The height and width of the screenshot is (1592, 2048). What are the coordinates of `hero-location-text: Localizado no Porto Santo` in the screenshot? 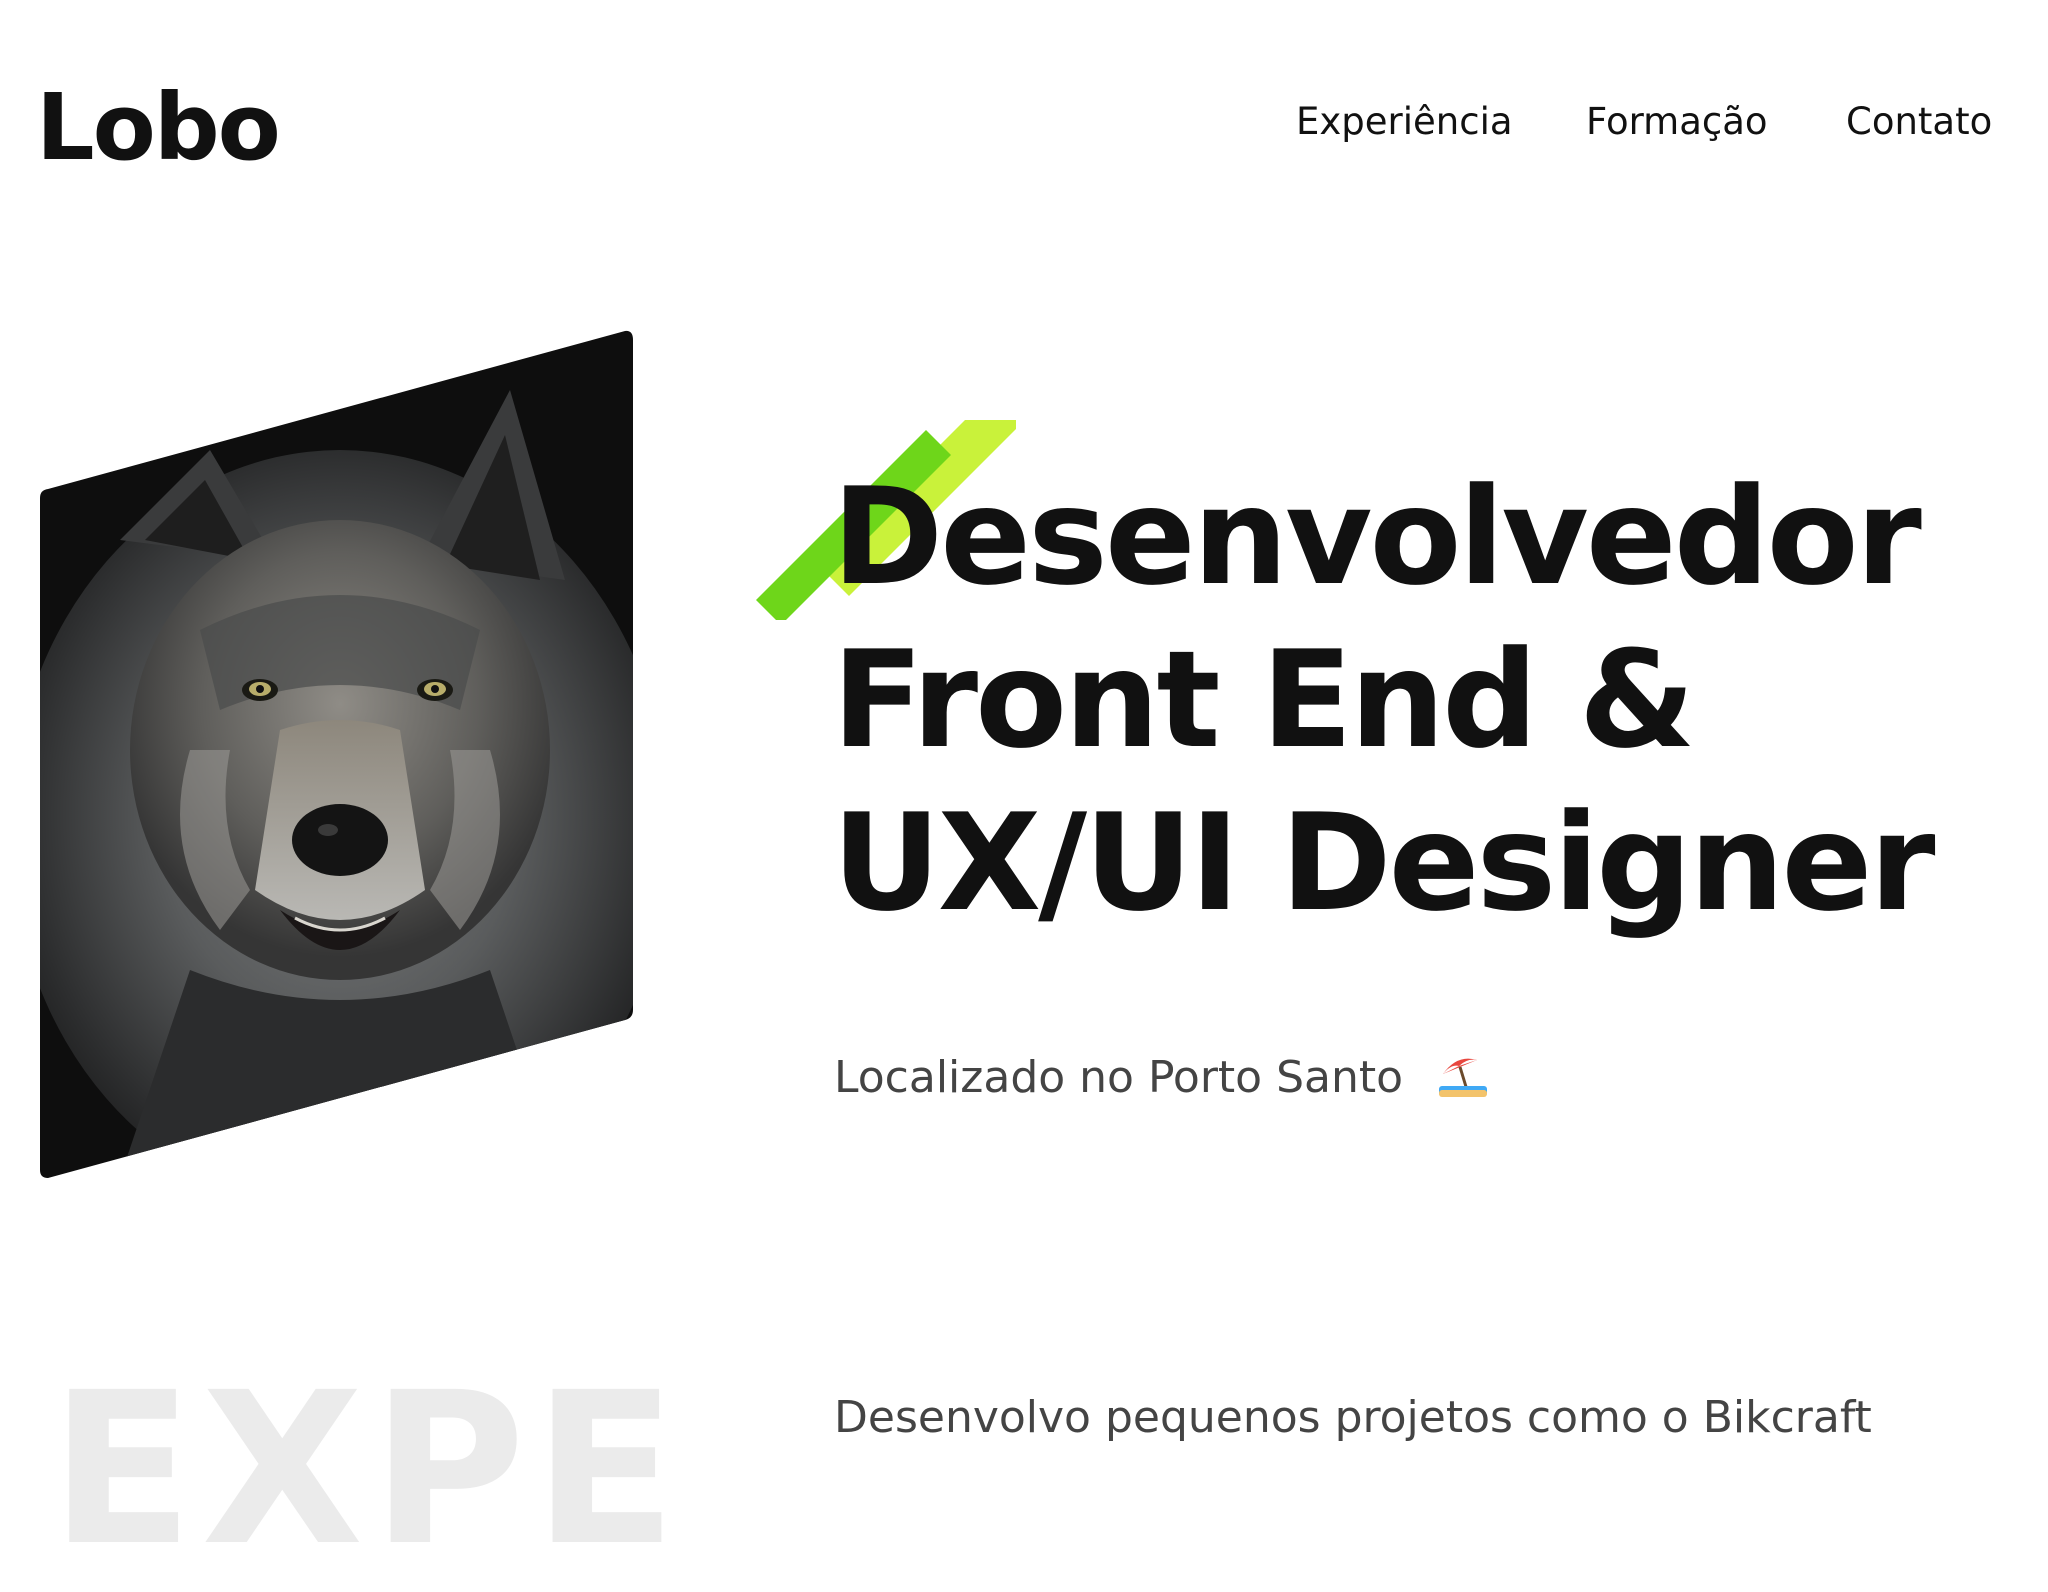 It's located at (1119, 1077).